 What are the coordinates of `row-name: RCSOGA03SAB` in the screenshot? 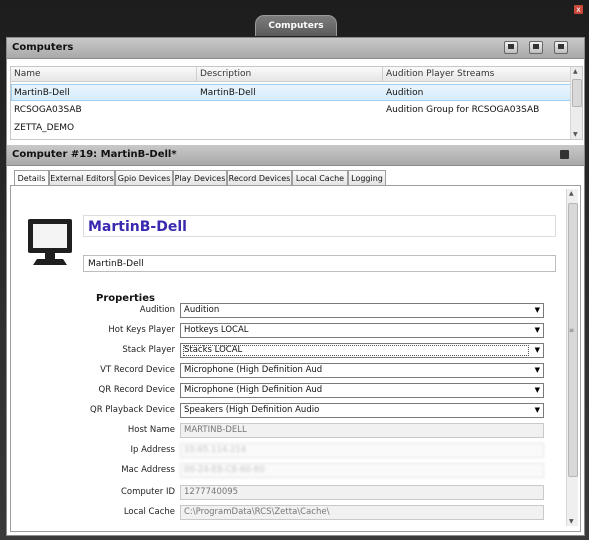 It's located at (48, 110).